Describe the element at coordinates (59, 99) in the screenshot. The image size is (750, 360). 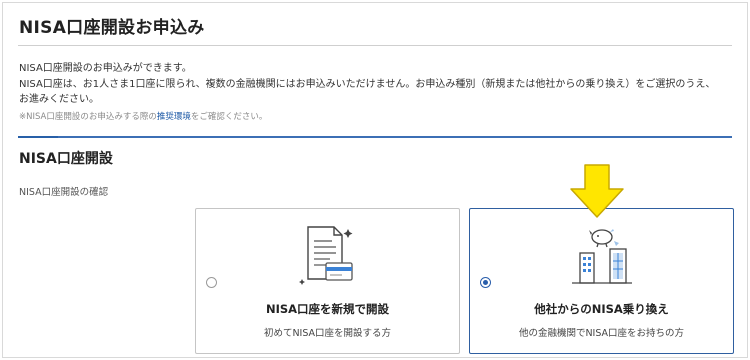
I see `intro-line-3: お進みください。` at that location.